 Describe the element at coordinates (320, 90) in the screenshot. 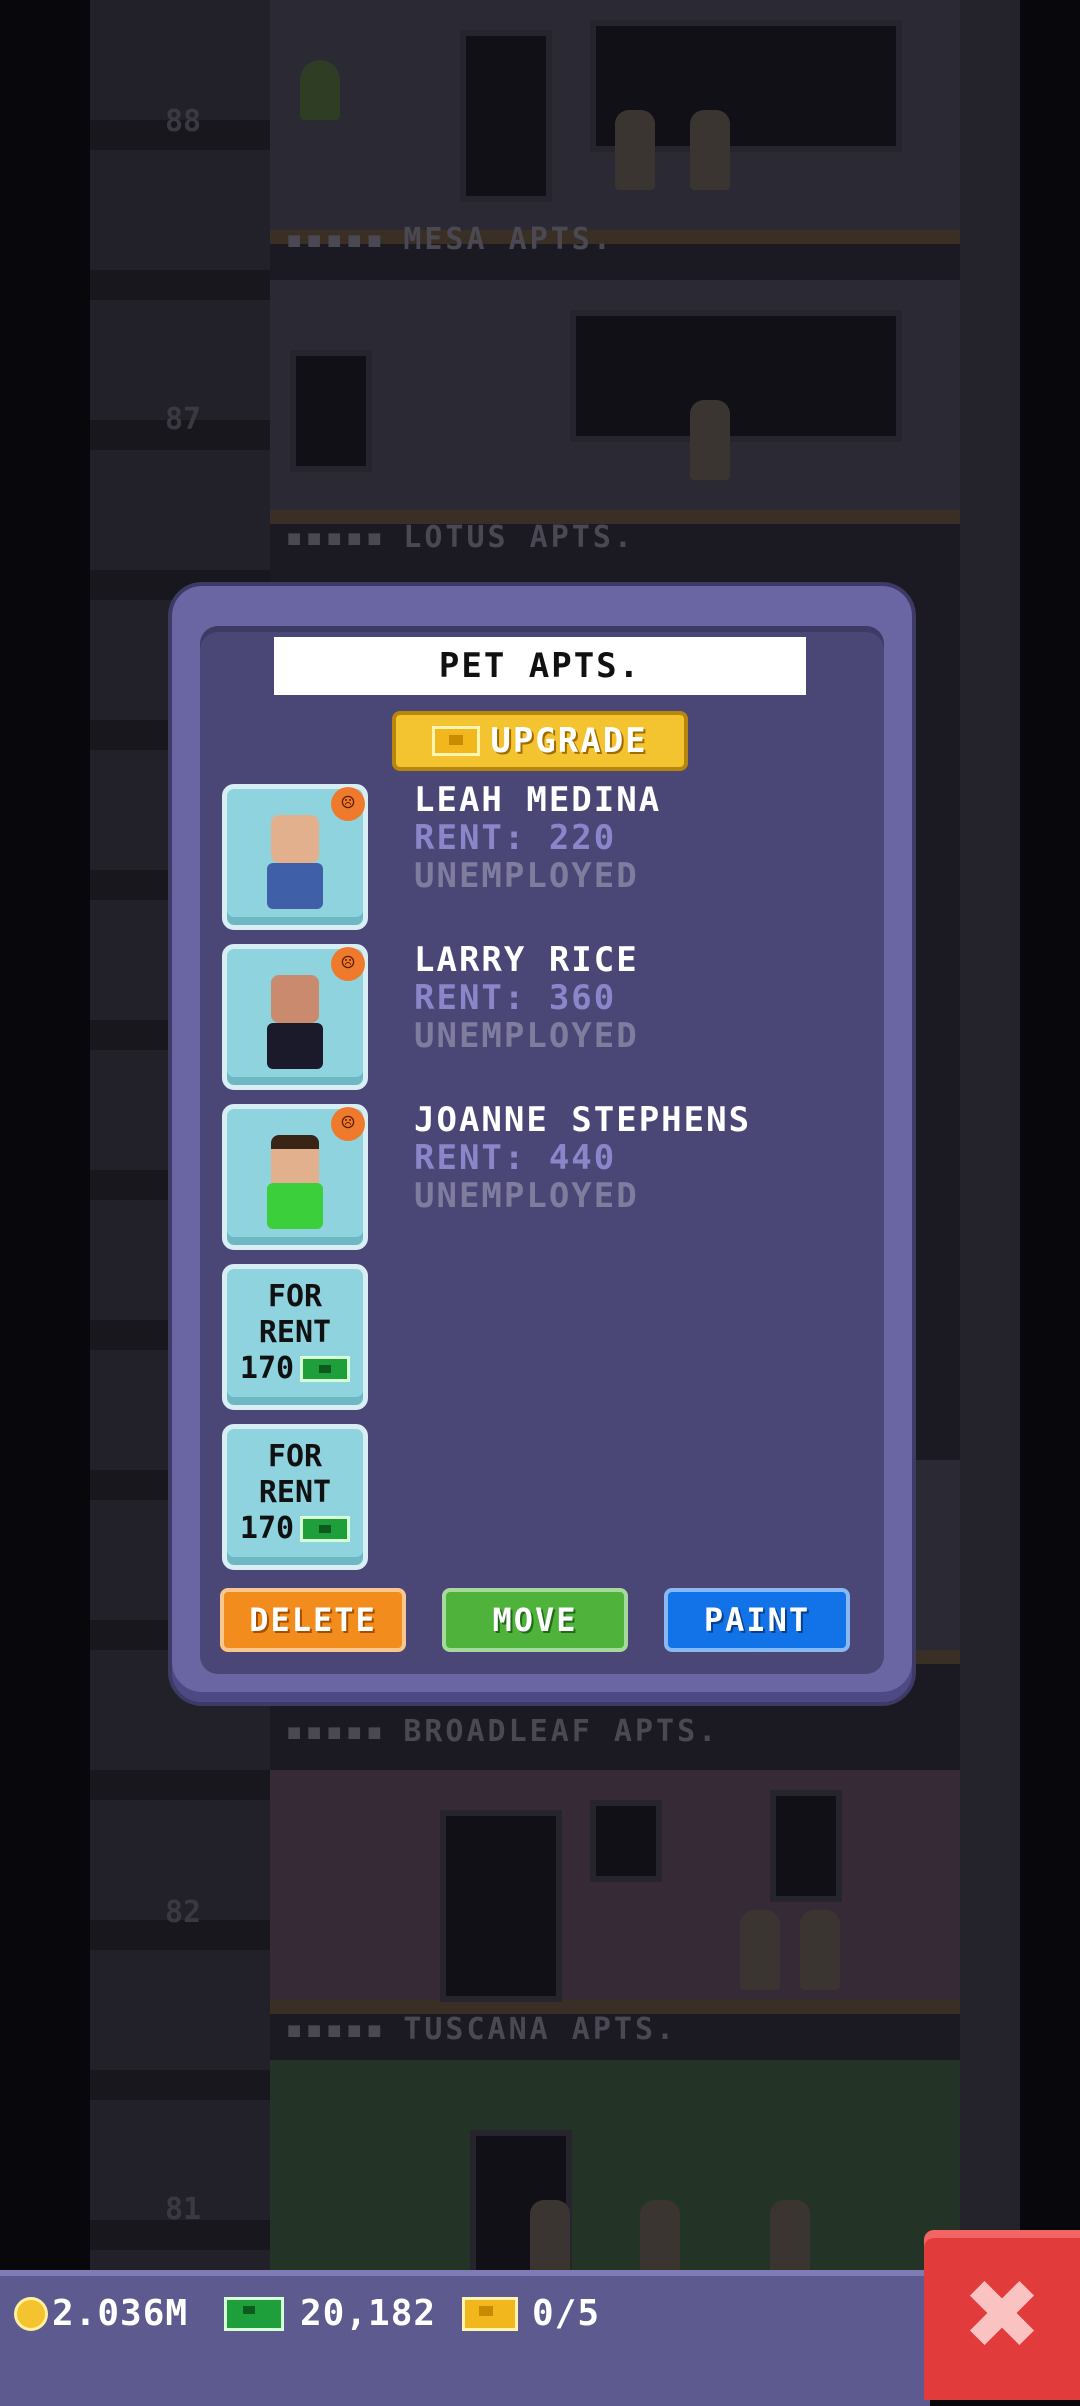

I see `plant-icon` at that location.